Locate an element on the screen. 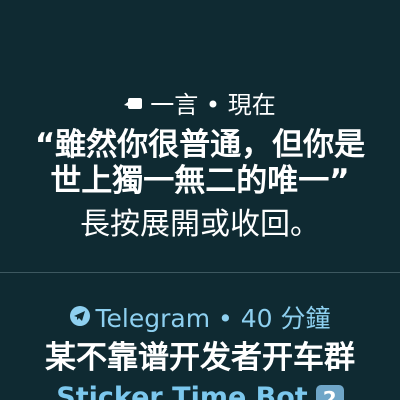  telegram-icon is located at coordinates (79, 318).